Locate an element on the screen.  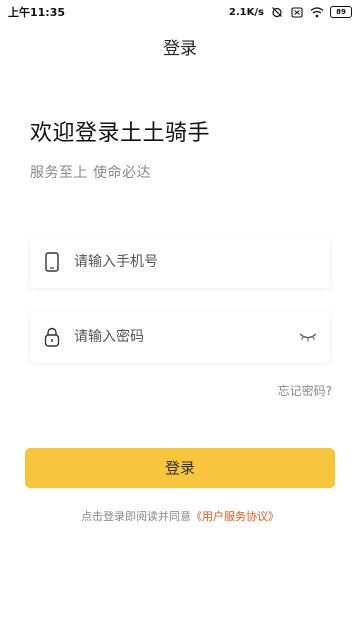
status-bar: 上午11:35 2.1K/s 89 is located at coordinates (180, 12).